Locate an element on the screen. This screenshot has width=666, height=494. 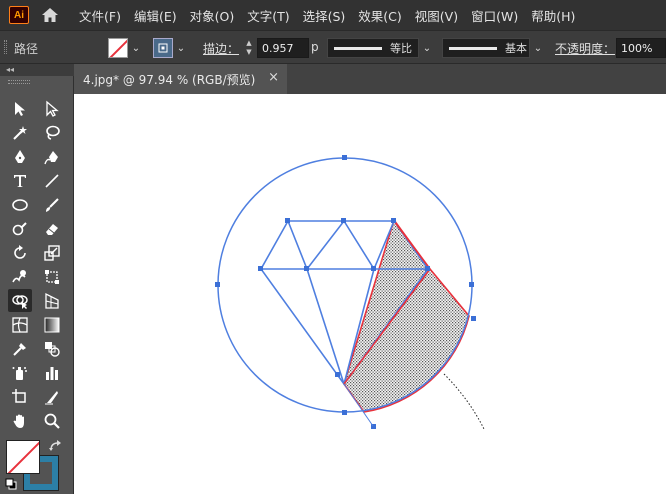
brush-line-sample is located at coordinates (473, 48).